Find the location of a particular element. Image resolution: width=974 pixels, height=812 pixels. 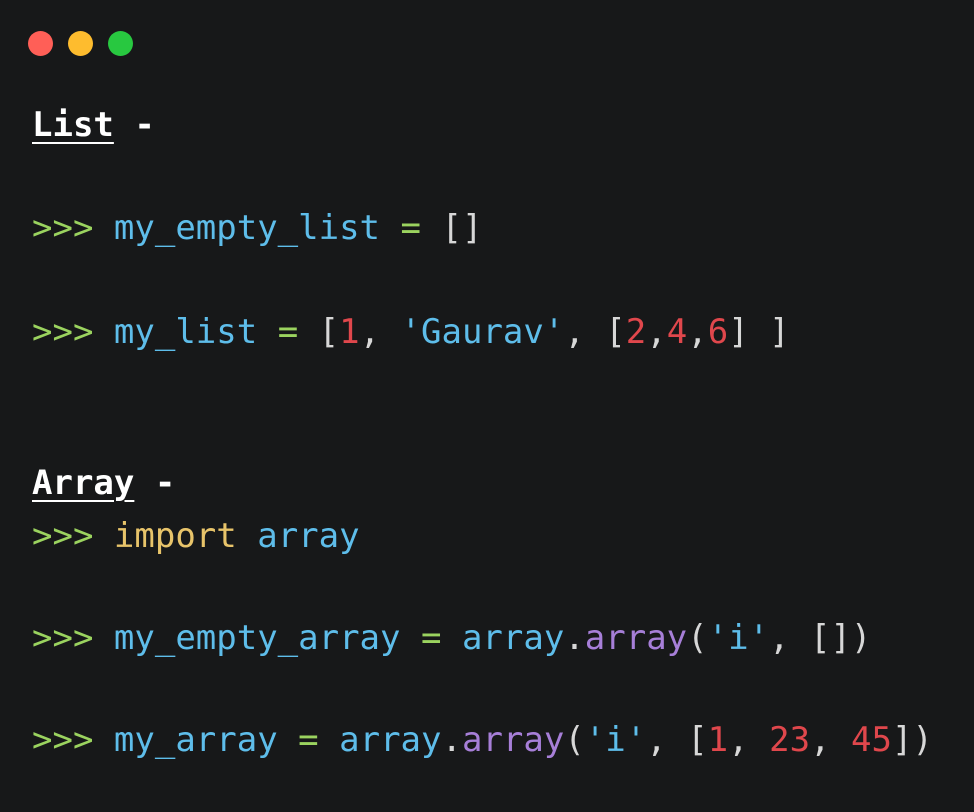

variable-name: my_list is located at coordinates (185, 332).